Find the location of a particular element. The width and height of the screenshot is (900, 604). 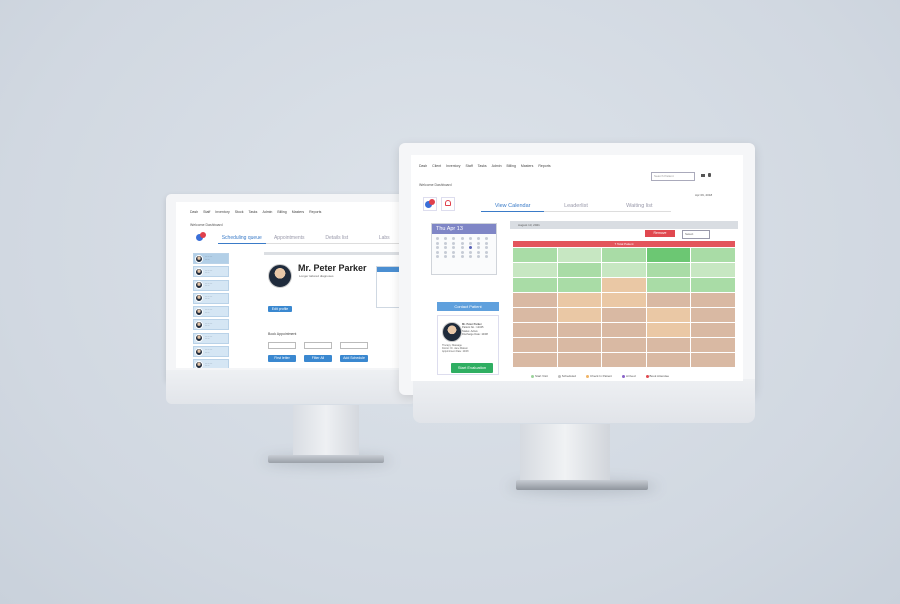

mail-icon is located at coordinates (703, 175).